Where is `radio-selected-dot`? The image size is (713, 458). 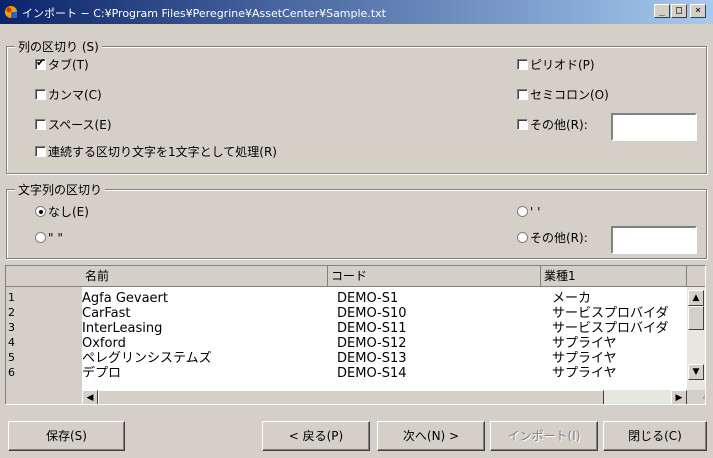 radio-selected-dot is located at coordinates (41, 212).